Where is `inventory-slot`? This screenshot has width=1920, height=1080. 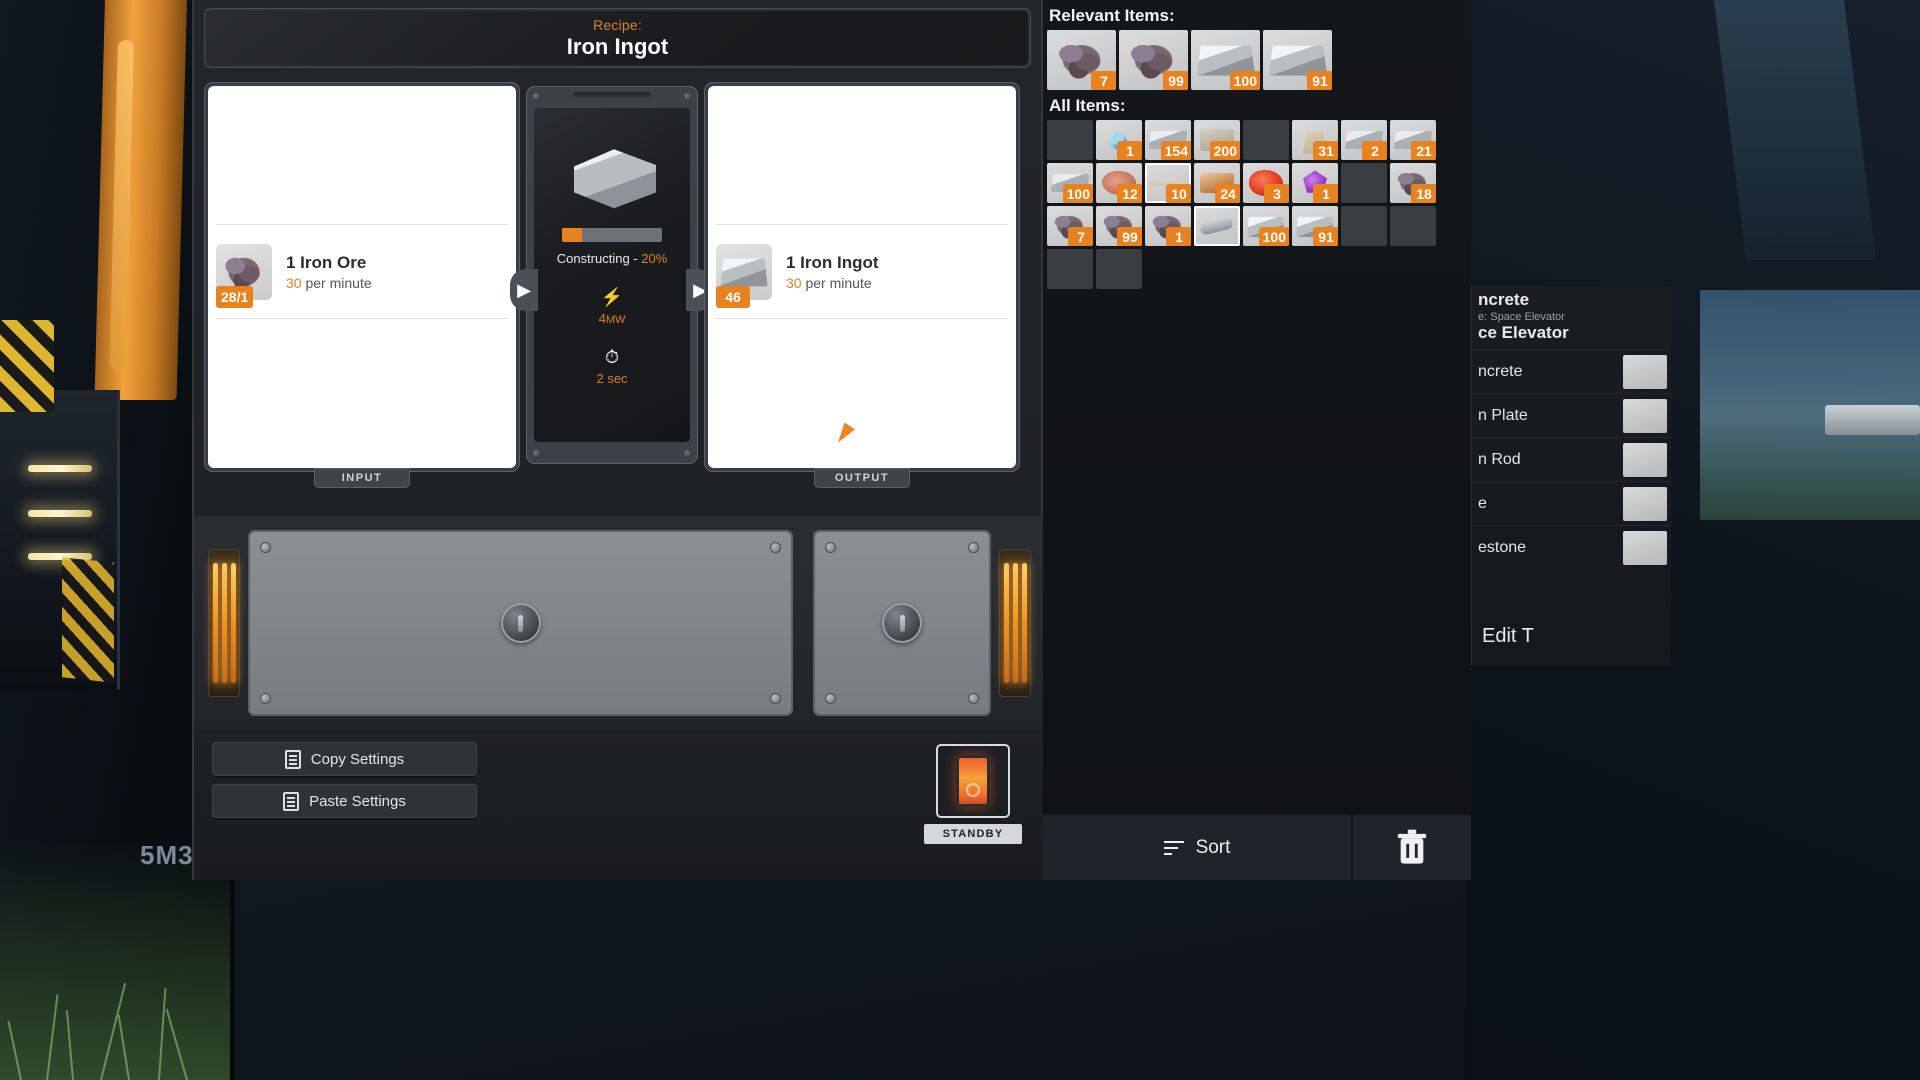
inventory-slot is located at coordinates (1217, 226).